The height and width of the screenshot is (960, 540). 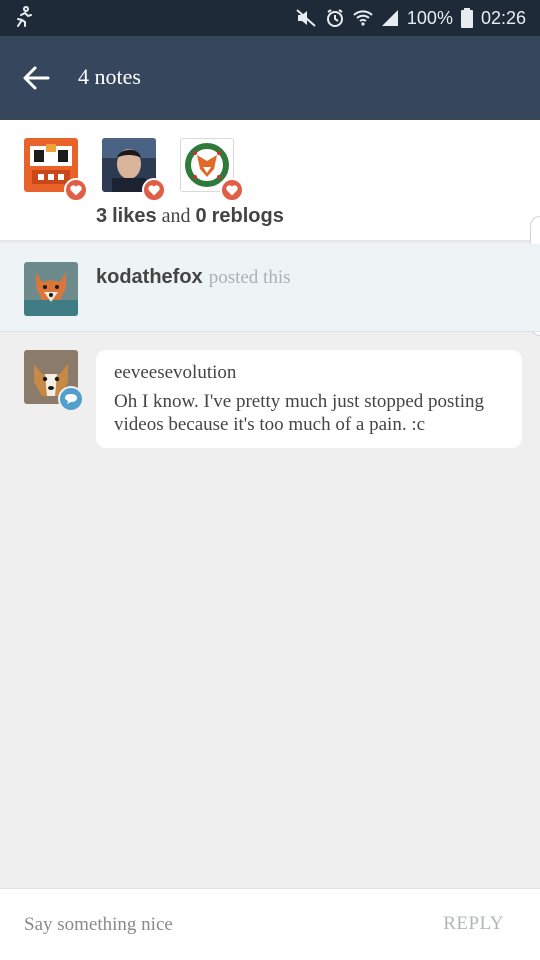 I want to click on poster-line: kodathefox posted this, so click(x=193, y=277).